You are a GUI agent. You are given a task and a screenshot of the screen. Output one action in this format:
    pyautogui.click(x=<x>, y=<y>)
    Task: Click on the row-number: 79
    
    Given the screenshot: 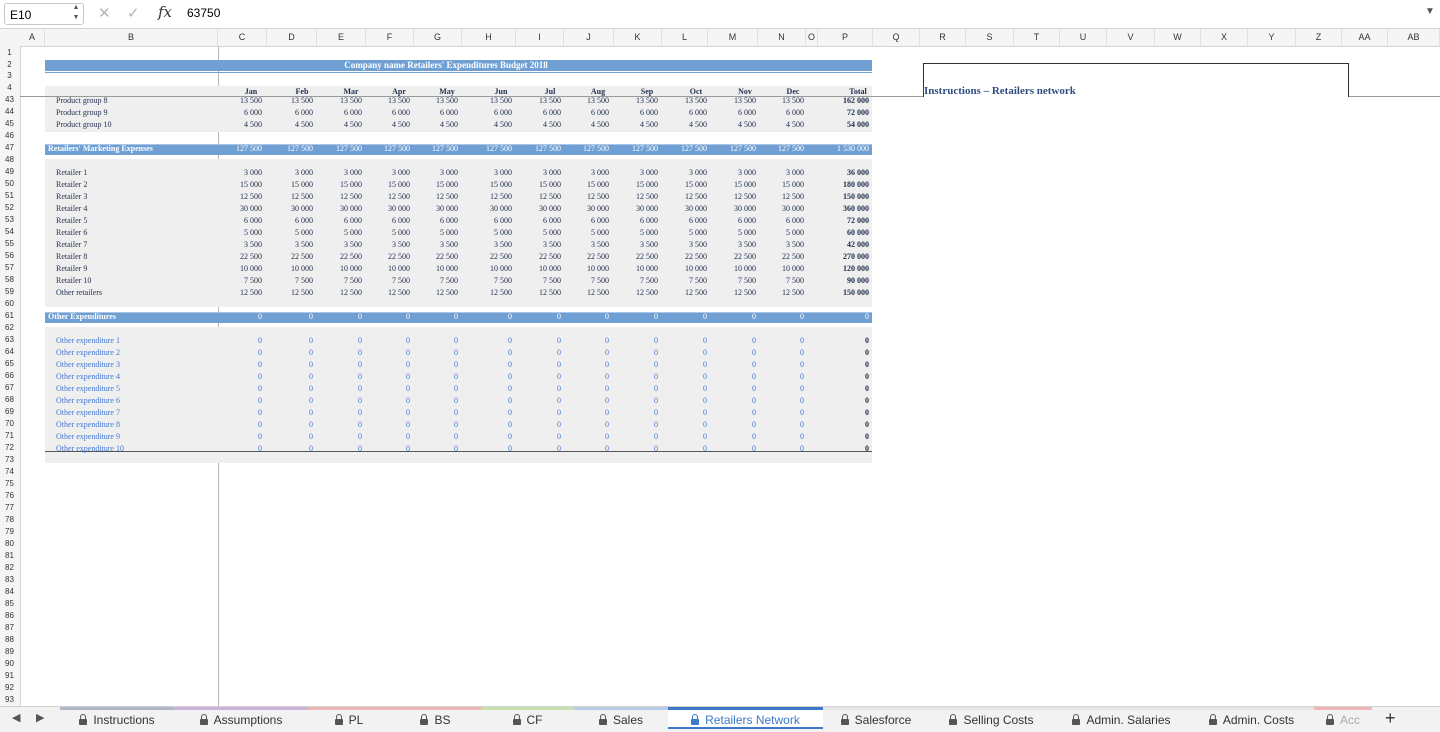 What is the action you would take?
    pyautogui.click(x=9, y=532)
    